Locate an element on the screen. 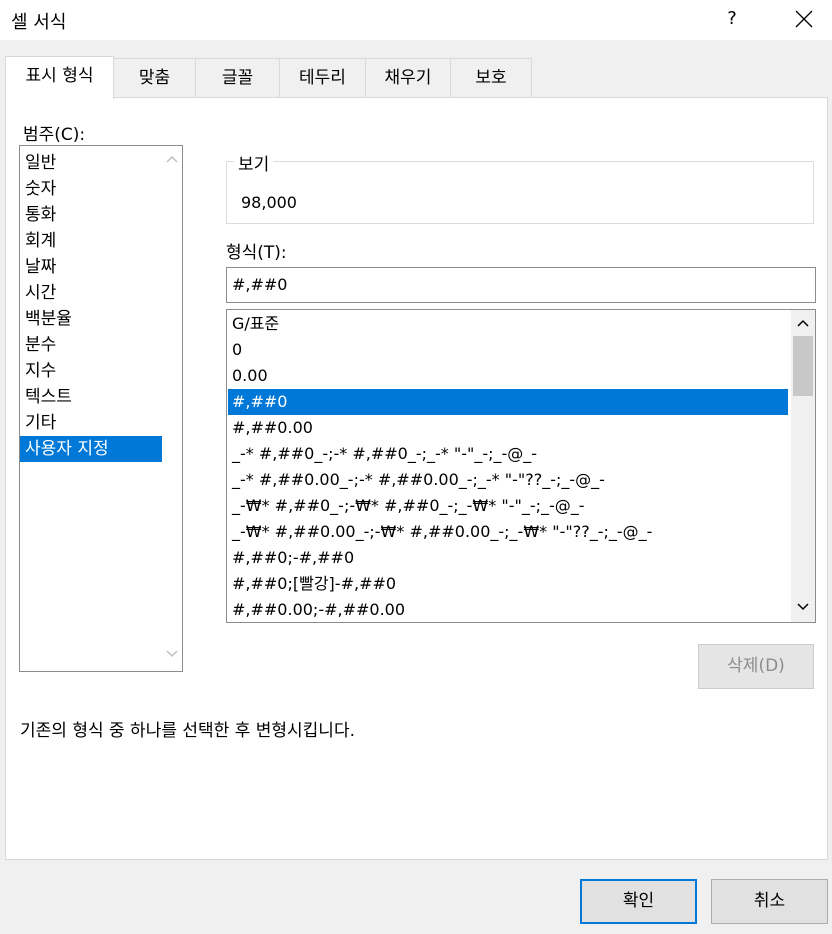  preview-group is located at coordinates (520, 192).